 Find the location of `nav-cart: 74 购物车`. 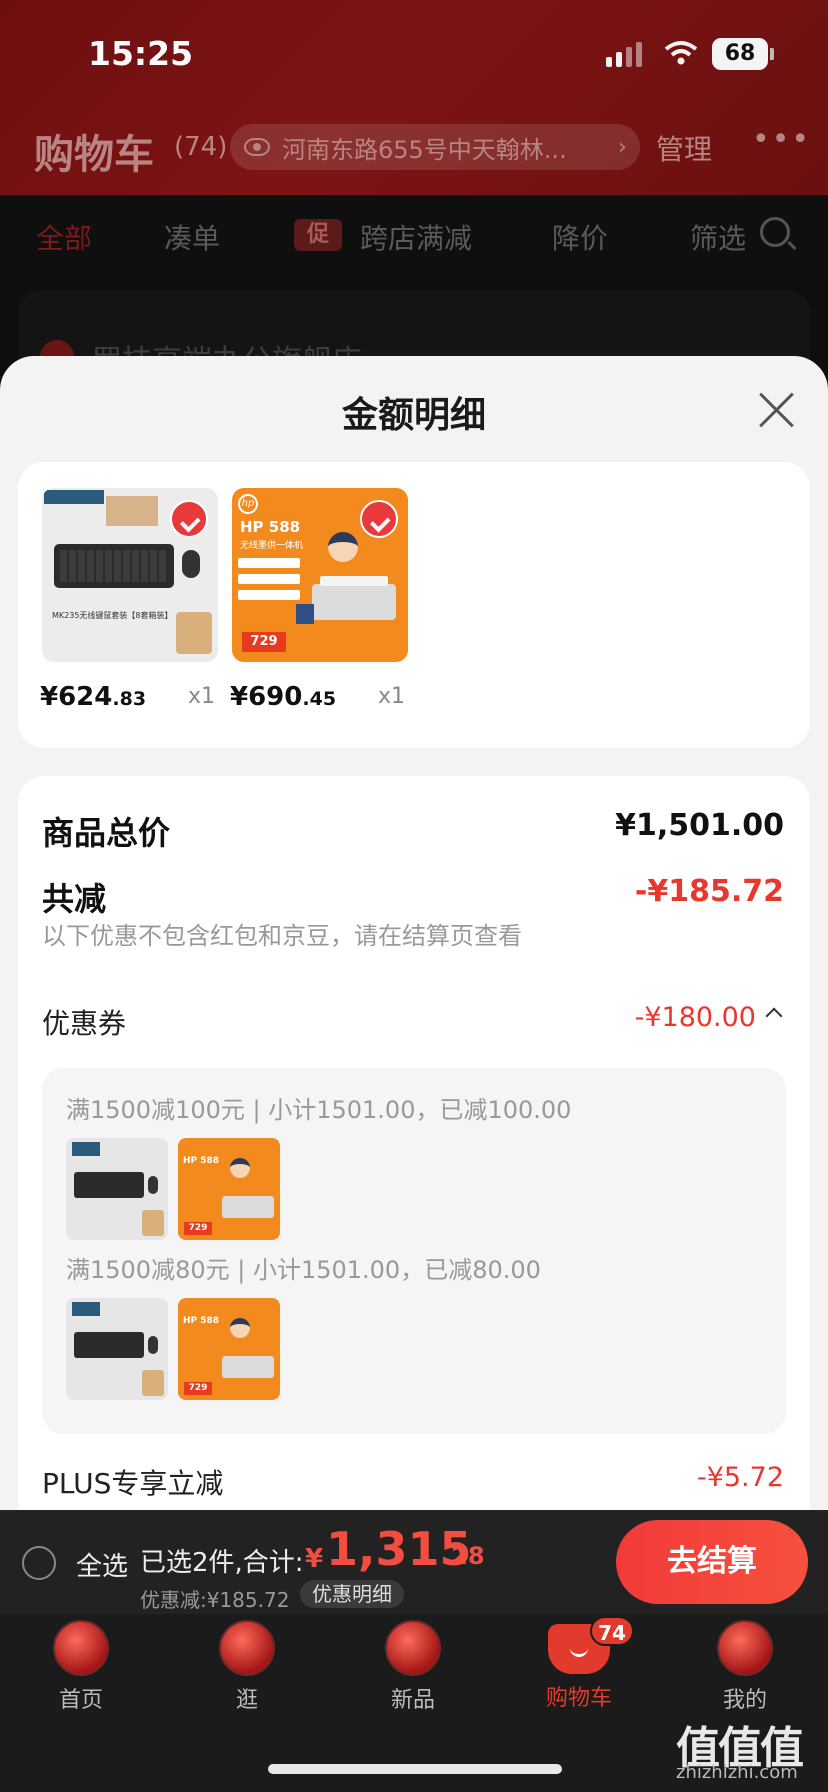

nav-cart: 74 购物车 is located at coordinates (579, 1664).